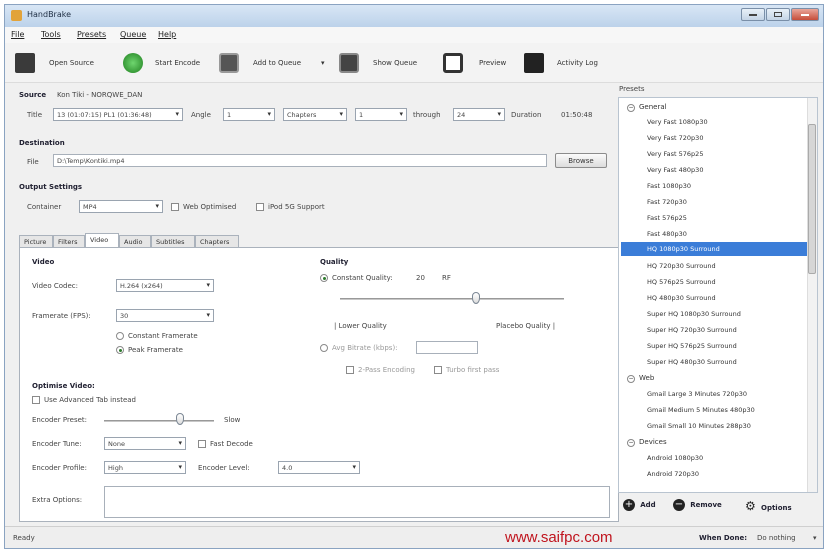 The image size is (828, 553). Describe the element at coordinates (135, 241) in the screenshot. I see `tab-audio: Audio` at that location.